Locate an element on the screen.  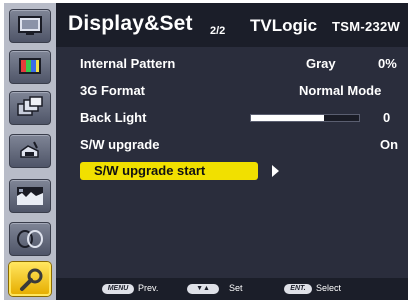
3g-format-value: Normal Mode is located at coordinates (340, 90).